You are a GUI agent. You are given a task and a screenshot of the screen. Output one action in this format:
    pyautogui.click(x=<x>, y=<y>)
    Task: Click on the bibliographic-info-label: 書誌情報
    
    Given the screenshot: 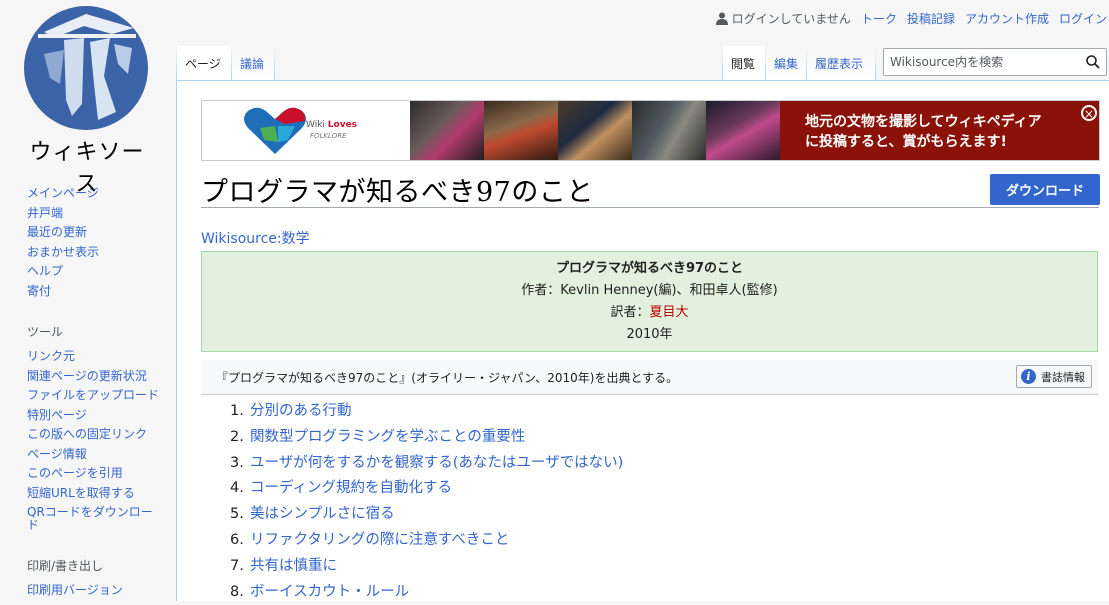 What is the action you would take?
    pyautogui.click(x=1063, y=377)
    